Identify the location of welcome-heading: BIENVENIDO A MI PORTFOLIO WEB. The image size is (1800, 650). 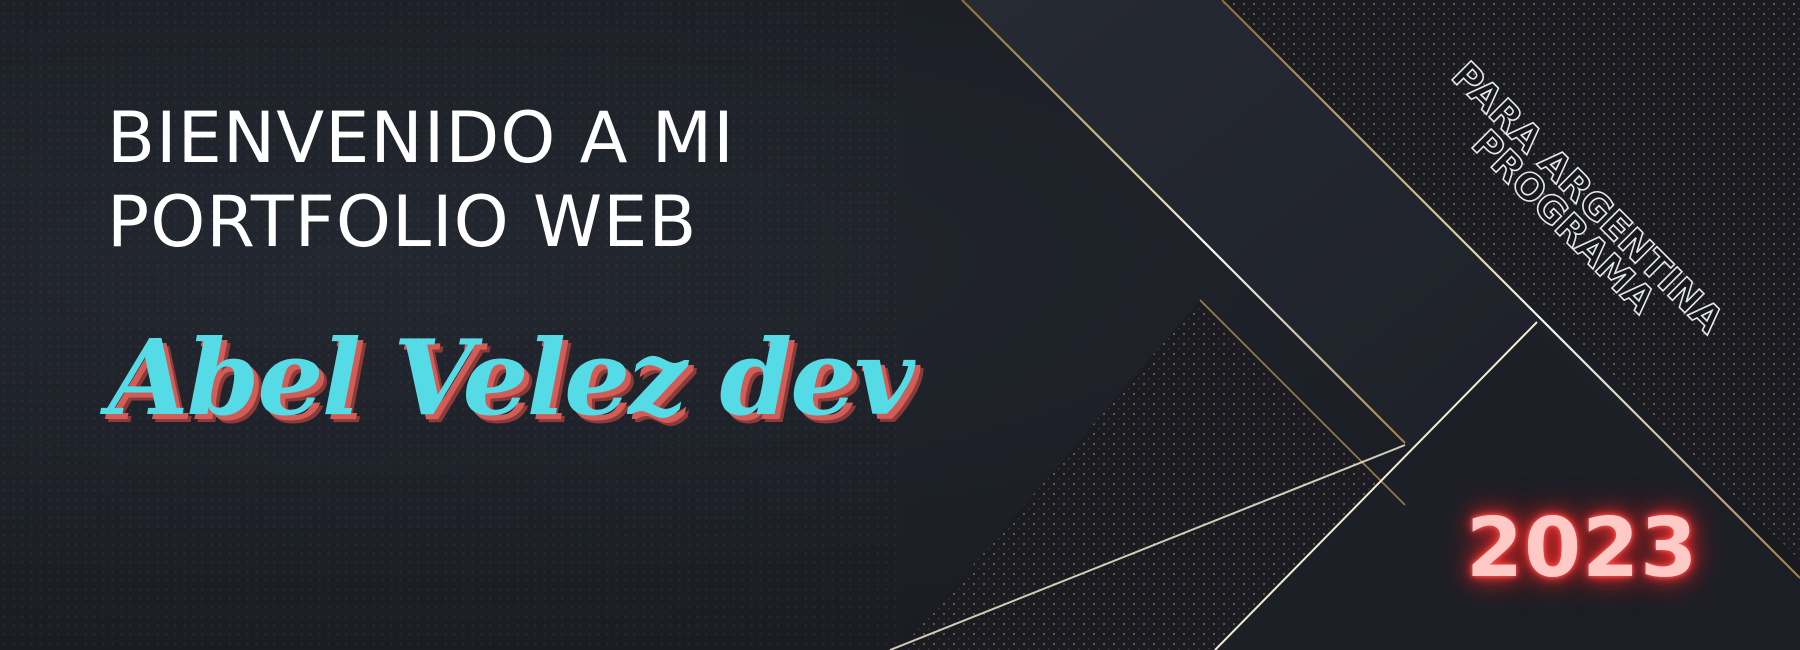
(467, 180).